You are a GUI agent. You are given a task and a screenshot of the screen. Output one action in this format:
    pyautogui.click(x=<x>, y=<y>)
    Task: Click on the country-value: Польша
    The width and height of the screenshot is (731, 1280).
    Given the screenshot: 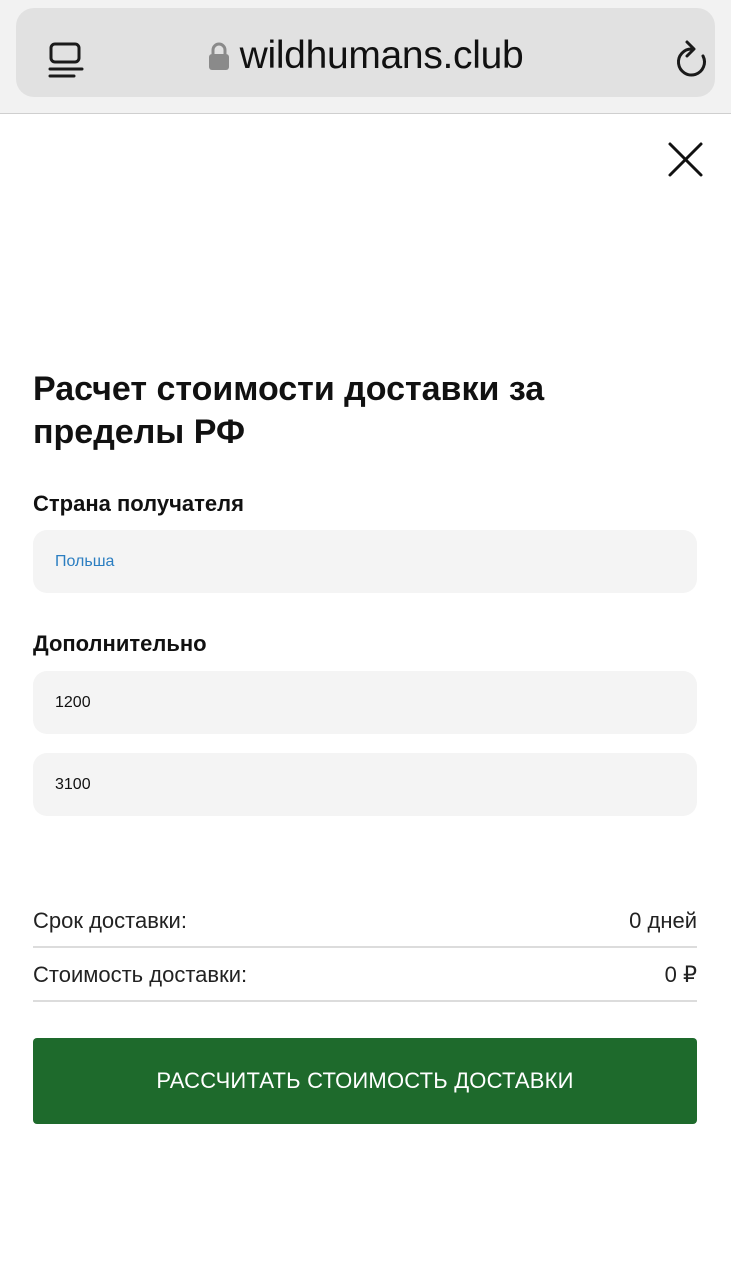 What is the action you would take?
    pyautogui.click(x=85, y=561)
    